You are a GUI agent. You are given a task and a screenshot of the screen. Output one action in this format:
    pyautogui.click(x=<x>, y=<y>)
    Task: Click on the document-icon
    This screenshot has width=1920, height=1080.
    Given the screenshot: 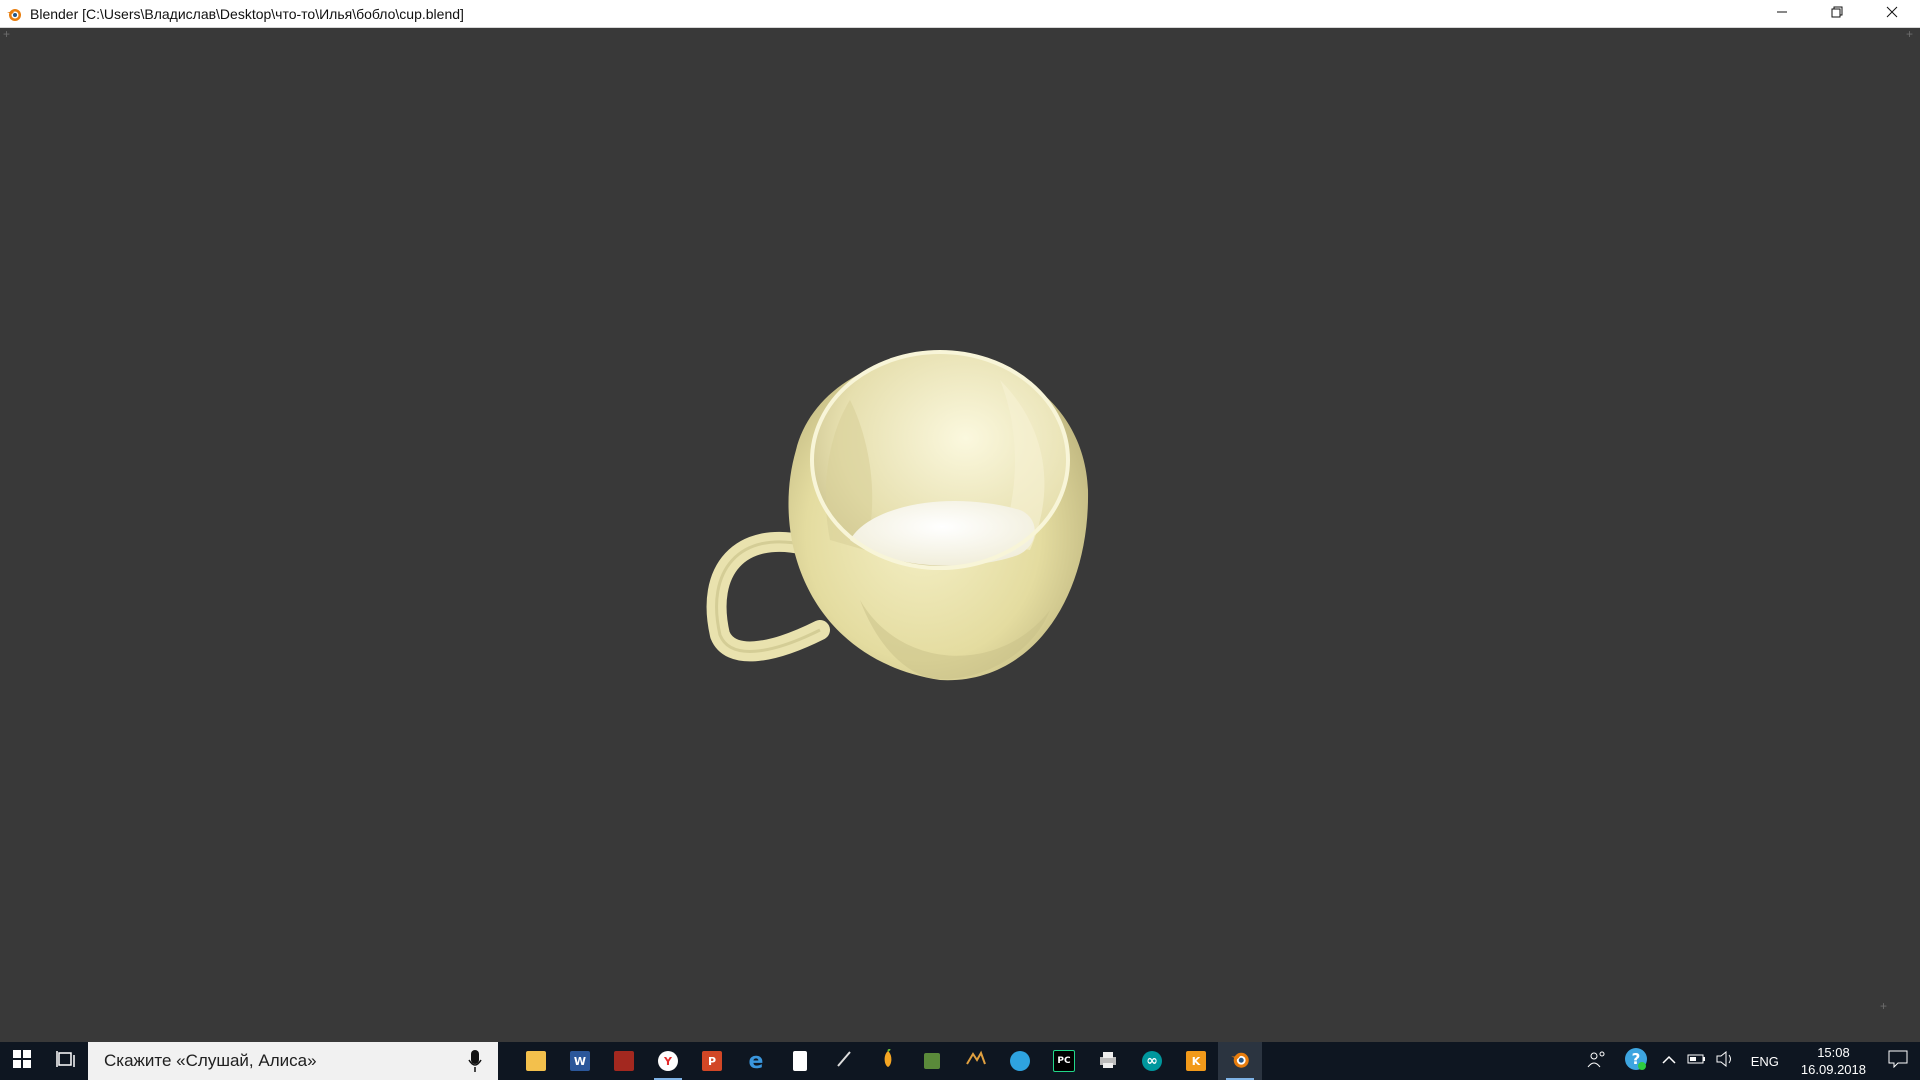 What is the action you would take?
    pyautogui.click(x=800, y=1061)
    